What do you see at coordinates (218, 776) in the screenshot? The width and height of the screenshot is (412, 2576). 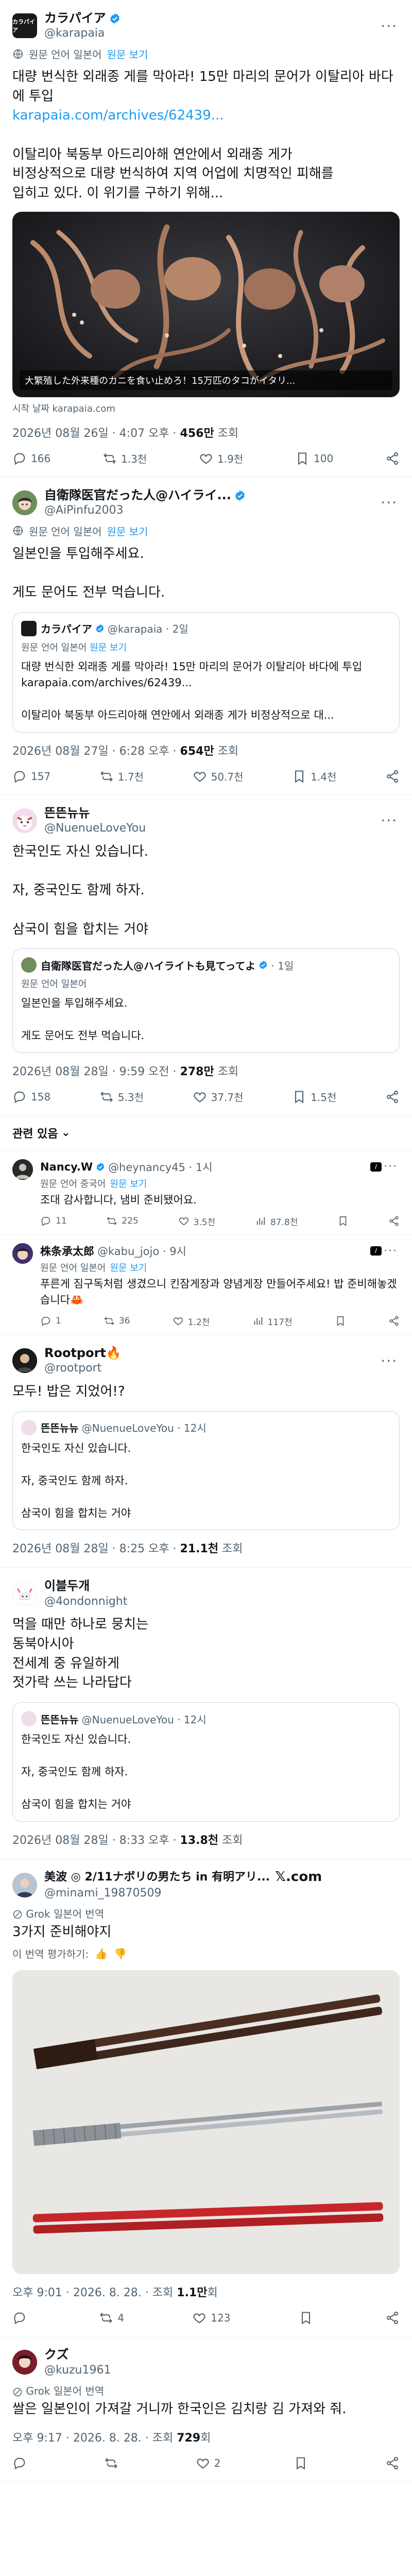 I see `like-button: 50.7천` at bounding box center [218, 776].